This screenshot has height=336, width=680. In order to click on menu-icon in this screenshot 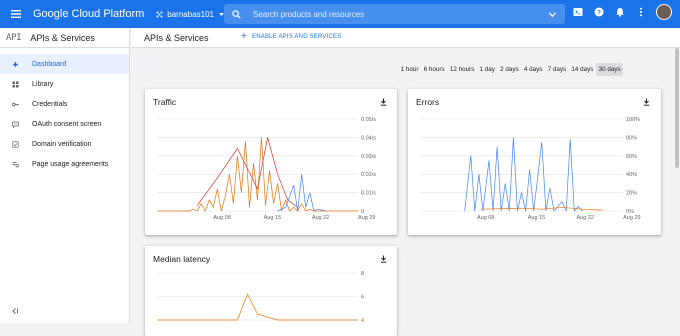, I will do `click(16, 14)`.